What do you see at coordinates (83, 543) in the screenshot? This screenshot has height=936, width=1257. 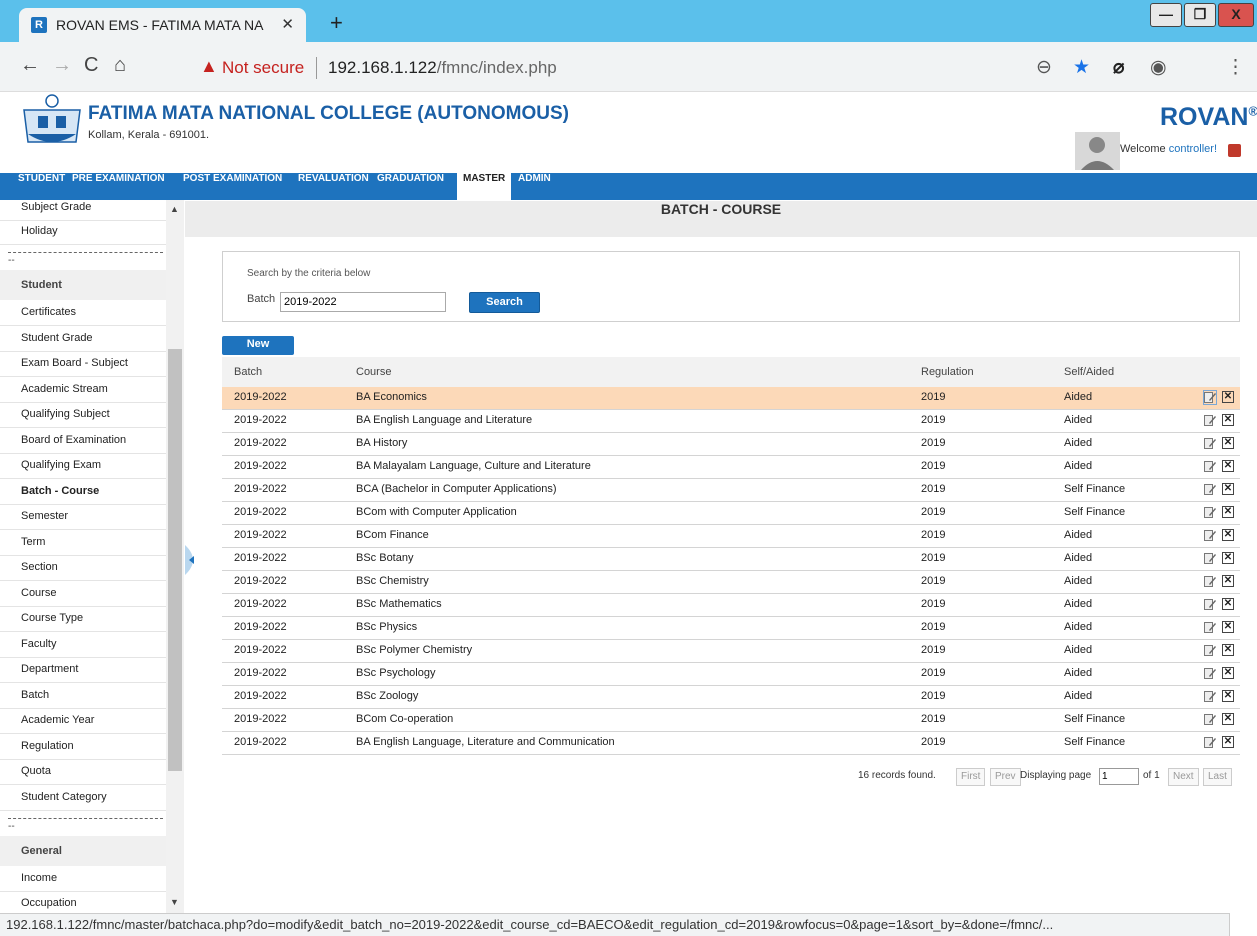 I see `sidebar-item-term: Term` at bounding box center [83, 543].